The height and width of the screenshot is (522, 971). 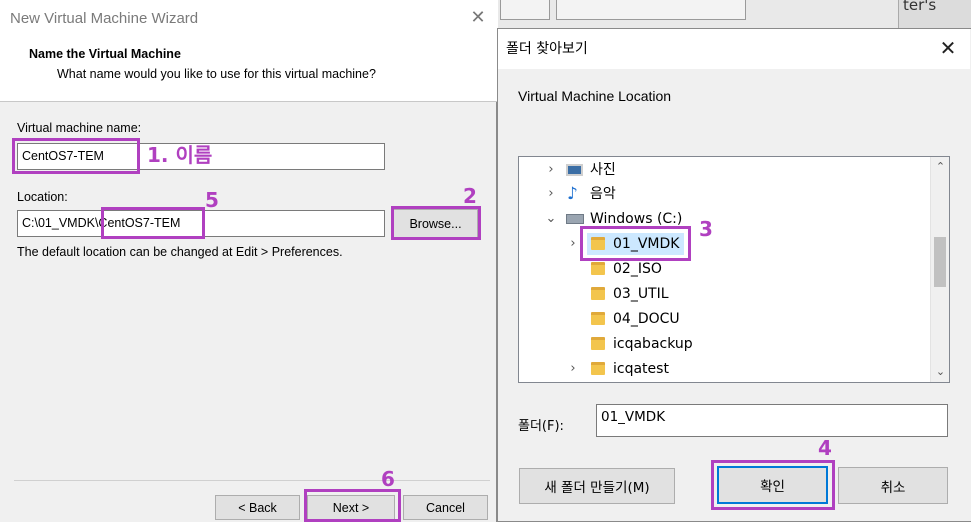 I want to click on folder-label: 폴더(F):, so click(x=541, y=426).